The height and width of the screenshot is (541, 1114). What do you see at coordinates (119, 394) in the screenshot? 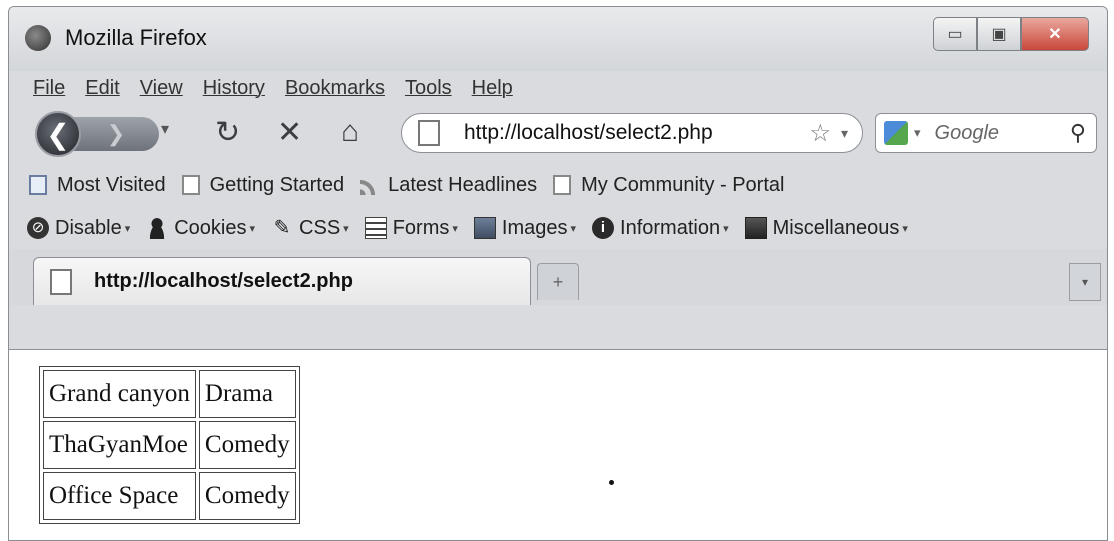
I see `table-cell: Grand canyon` at bounding box center [119, 394].